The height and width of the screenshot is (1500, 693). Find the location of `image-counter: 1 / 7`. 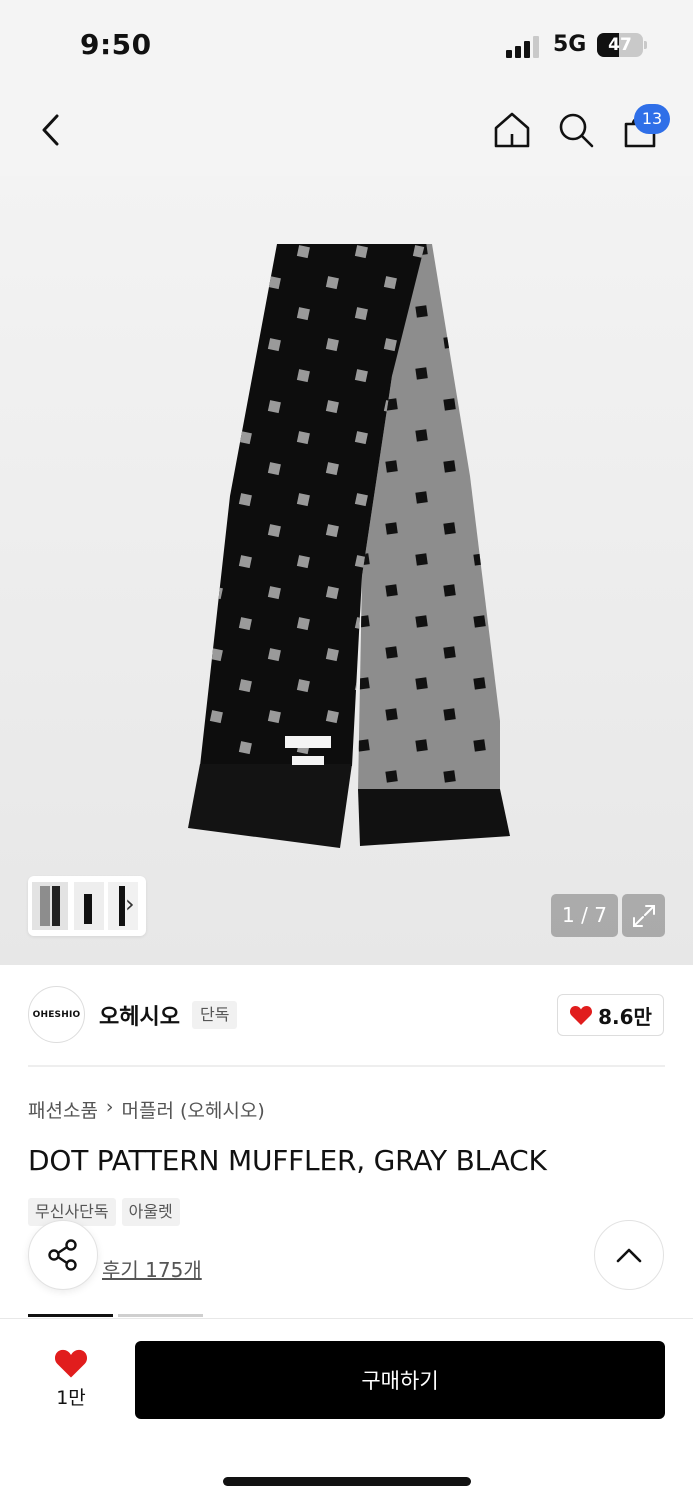

image-counter: 1 / 7 is located at coordinates (584, 915).